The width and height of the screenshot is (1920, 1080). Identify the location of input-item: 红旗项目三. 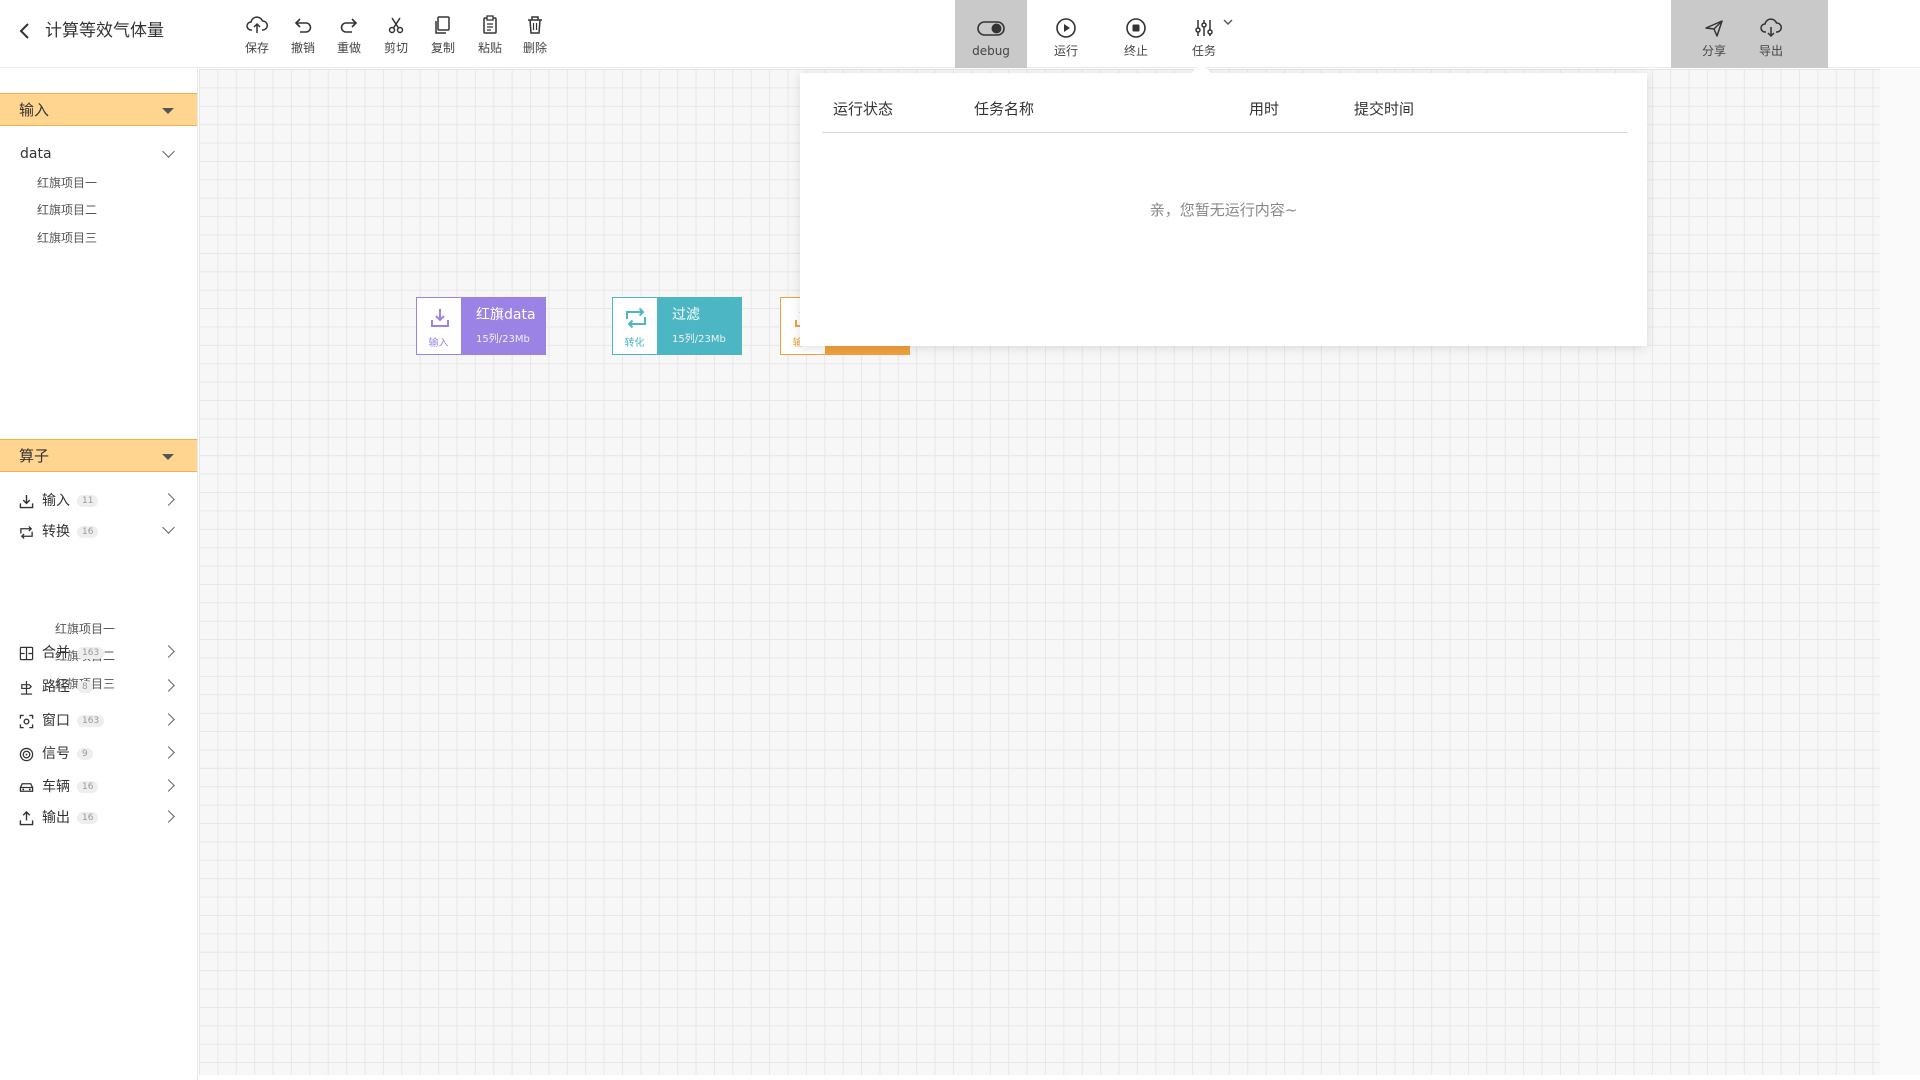
(67, 238).